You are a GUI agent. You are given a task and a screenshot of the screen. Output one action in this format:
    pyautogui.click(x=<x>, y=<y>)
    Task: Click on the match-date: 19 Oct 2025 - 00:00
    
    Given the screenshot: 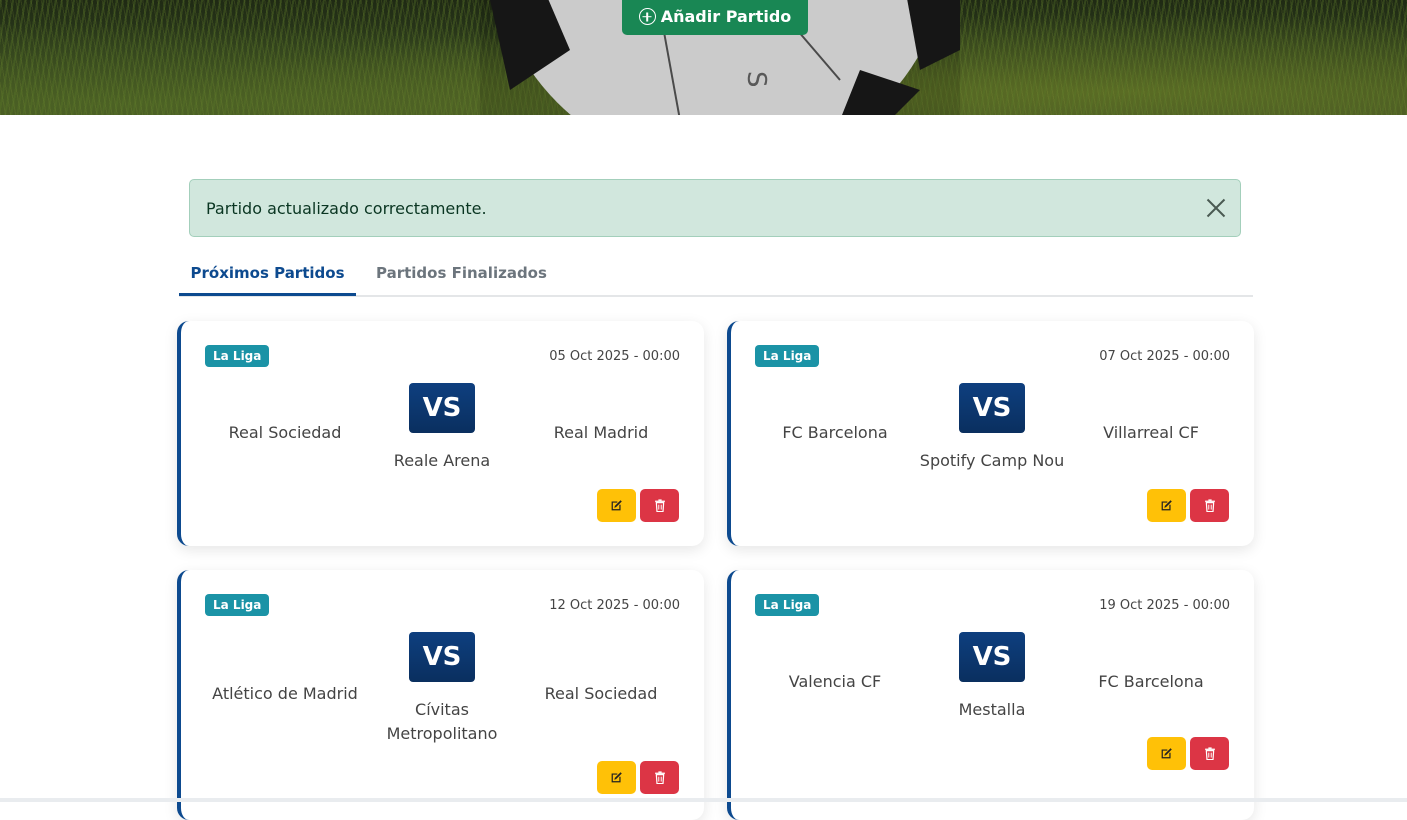 What is the action you would take?
    pyautogui.click(x=1164, y=605)
    